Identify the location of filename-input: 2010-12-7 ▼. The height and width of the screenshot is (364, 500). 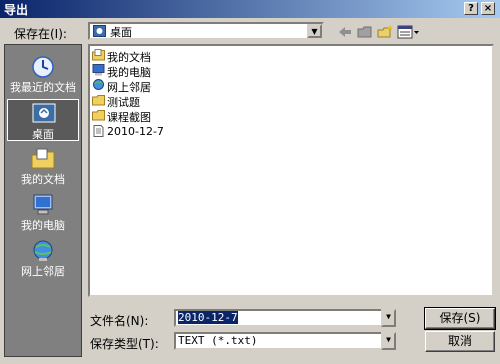
(285, 318).